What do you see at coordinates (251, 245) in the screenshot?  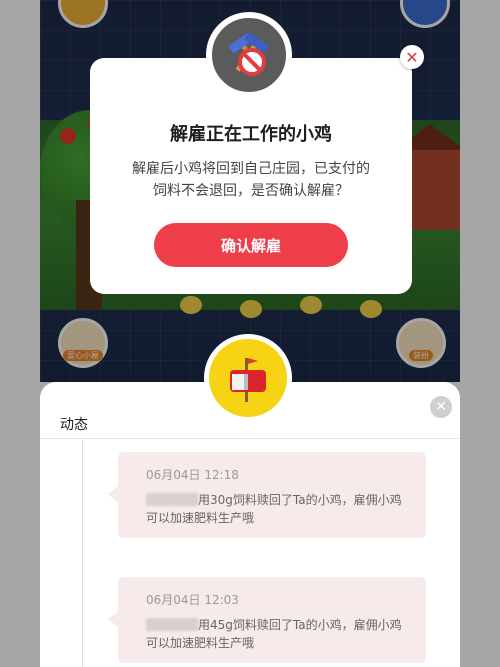 I see `confirm-fire-button: 确认解雇` at bounding box center [251, 245].